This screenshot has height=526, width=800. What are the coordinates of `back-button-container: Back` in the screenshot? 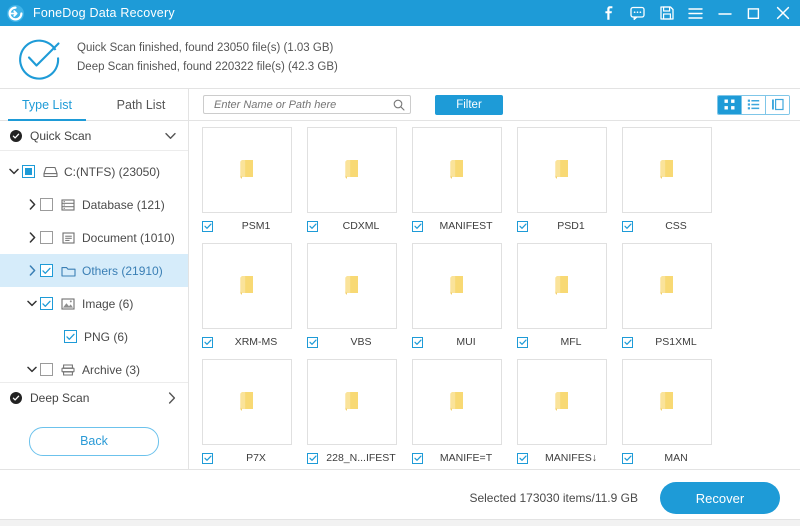 It's located at (94, 441).